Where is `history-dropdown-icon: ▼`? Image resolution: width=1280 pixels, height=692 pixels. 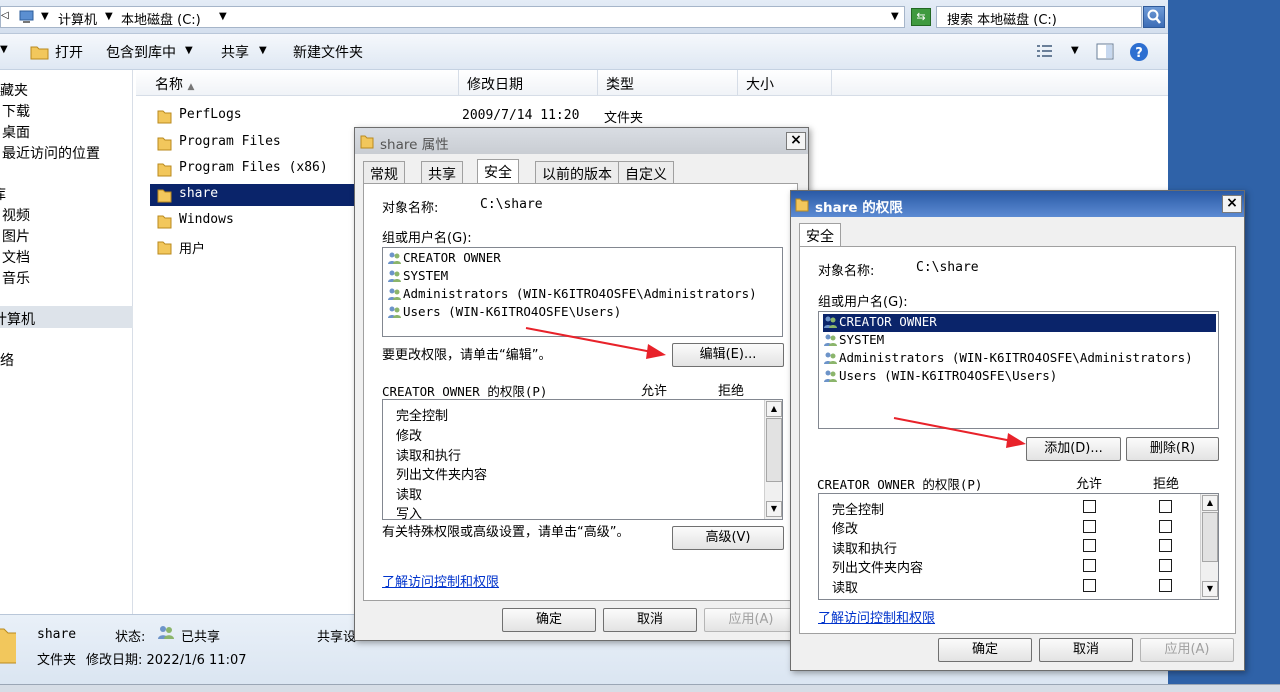
history-dropdown-icon: ▼ is located at coordinates (895, 16).